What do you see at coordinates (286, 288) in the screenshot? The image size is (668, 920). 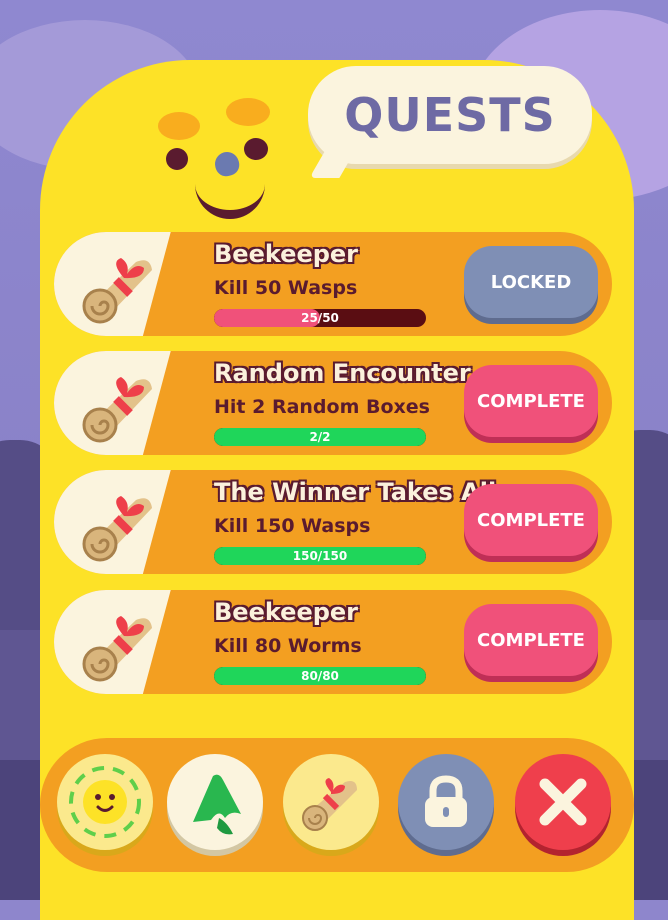 I see `quest-description: Kill 50 Wasps` at bounding box center [286, 288].